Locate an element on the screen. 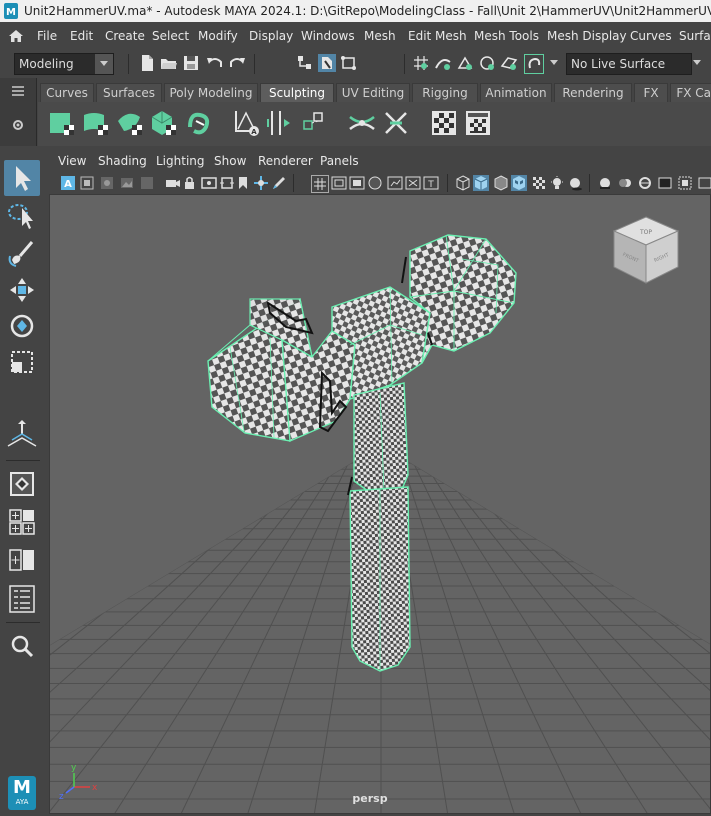 The height and width of the screenshot is (816, 711). rotate-tool is located at coordinates (22, 326).